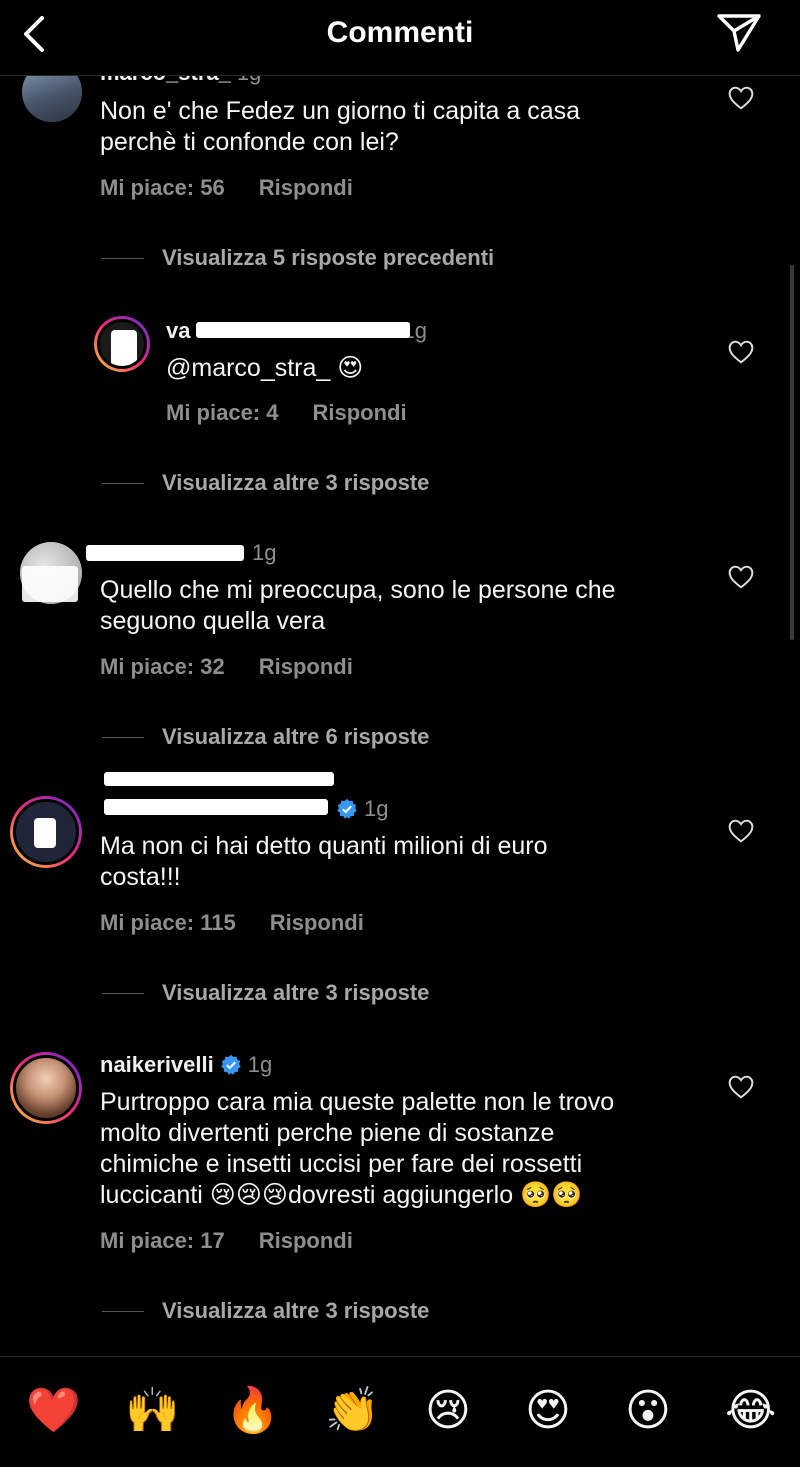  What do you see at coordinates (226, 667) in the screenshot?
I see `comment-meta: Mi piace: 32 Rispondi` at bounding box center [226, 667].